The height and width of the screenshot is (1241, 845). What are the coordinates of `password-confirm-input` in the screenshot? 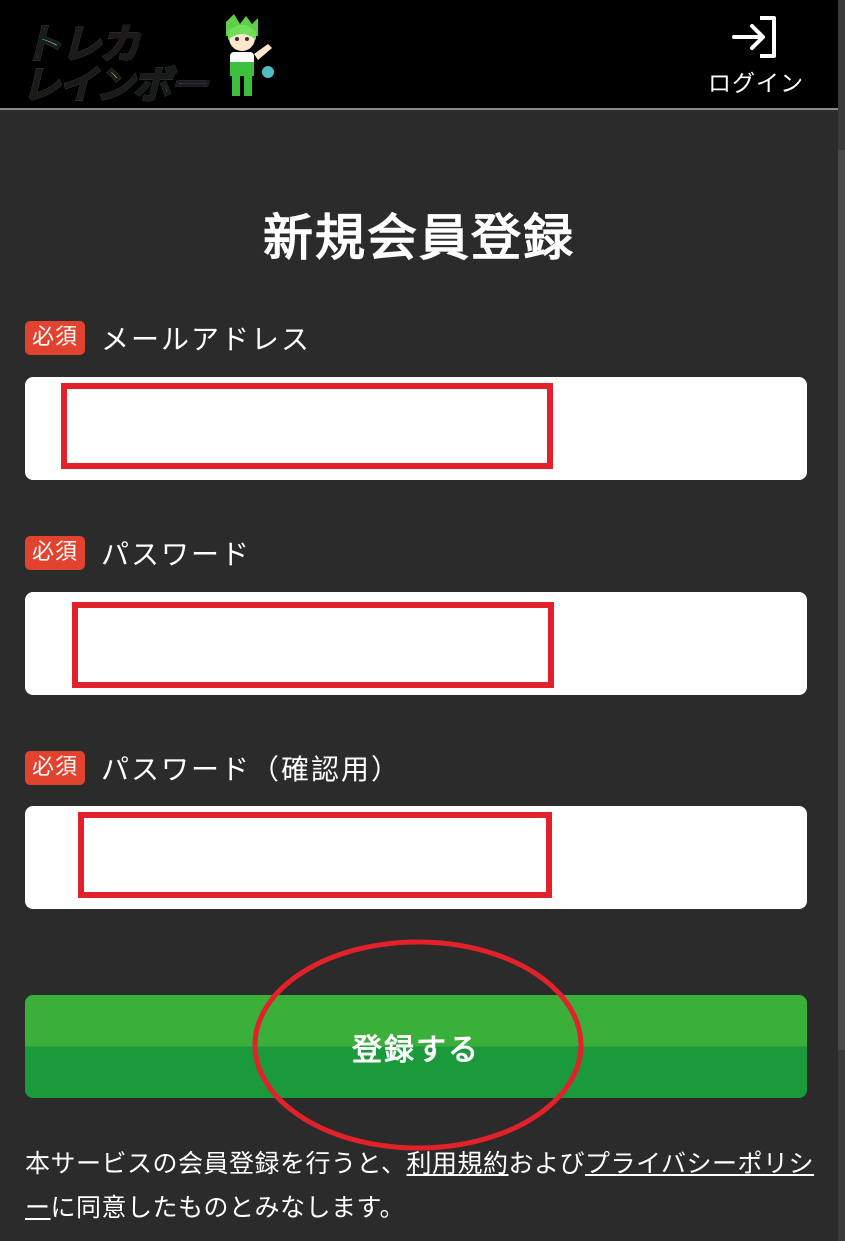 It's located at (416, 857).